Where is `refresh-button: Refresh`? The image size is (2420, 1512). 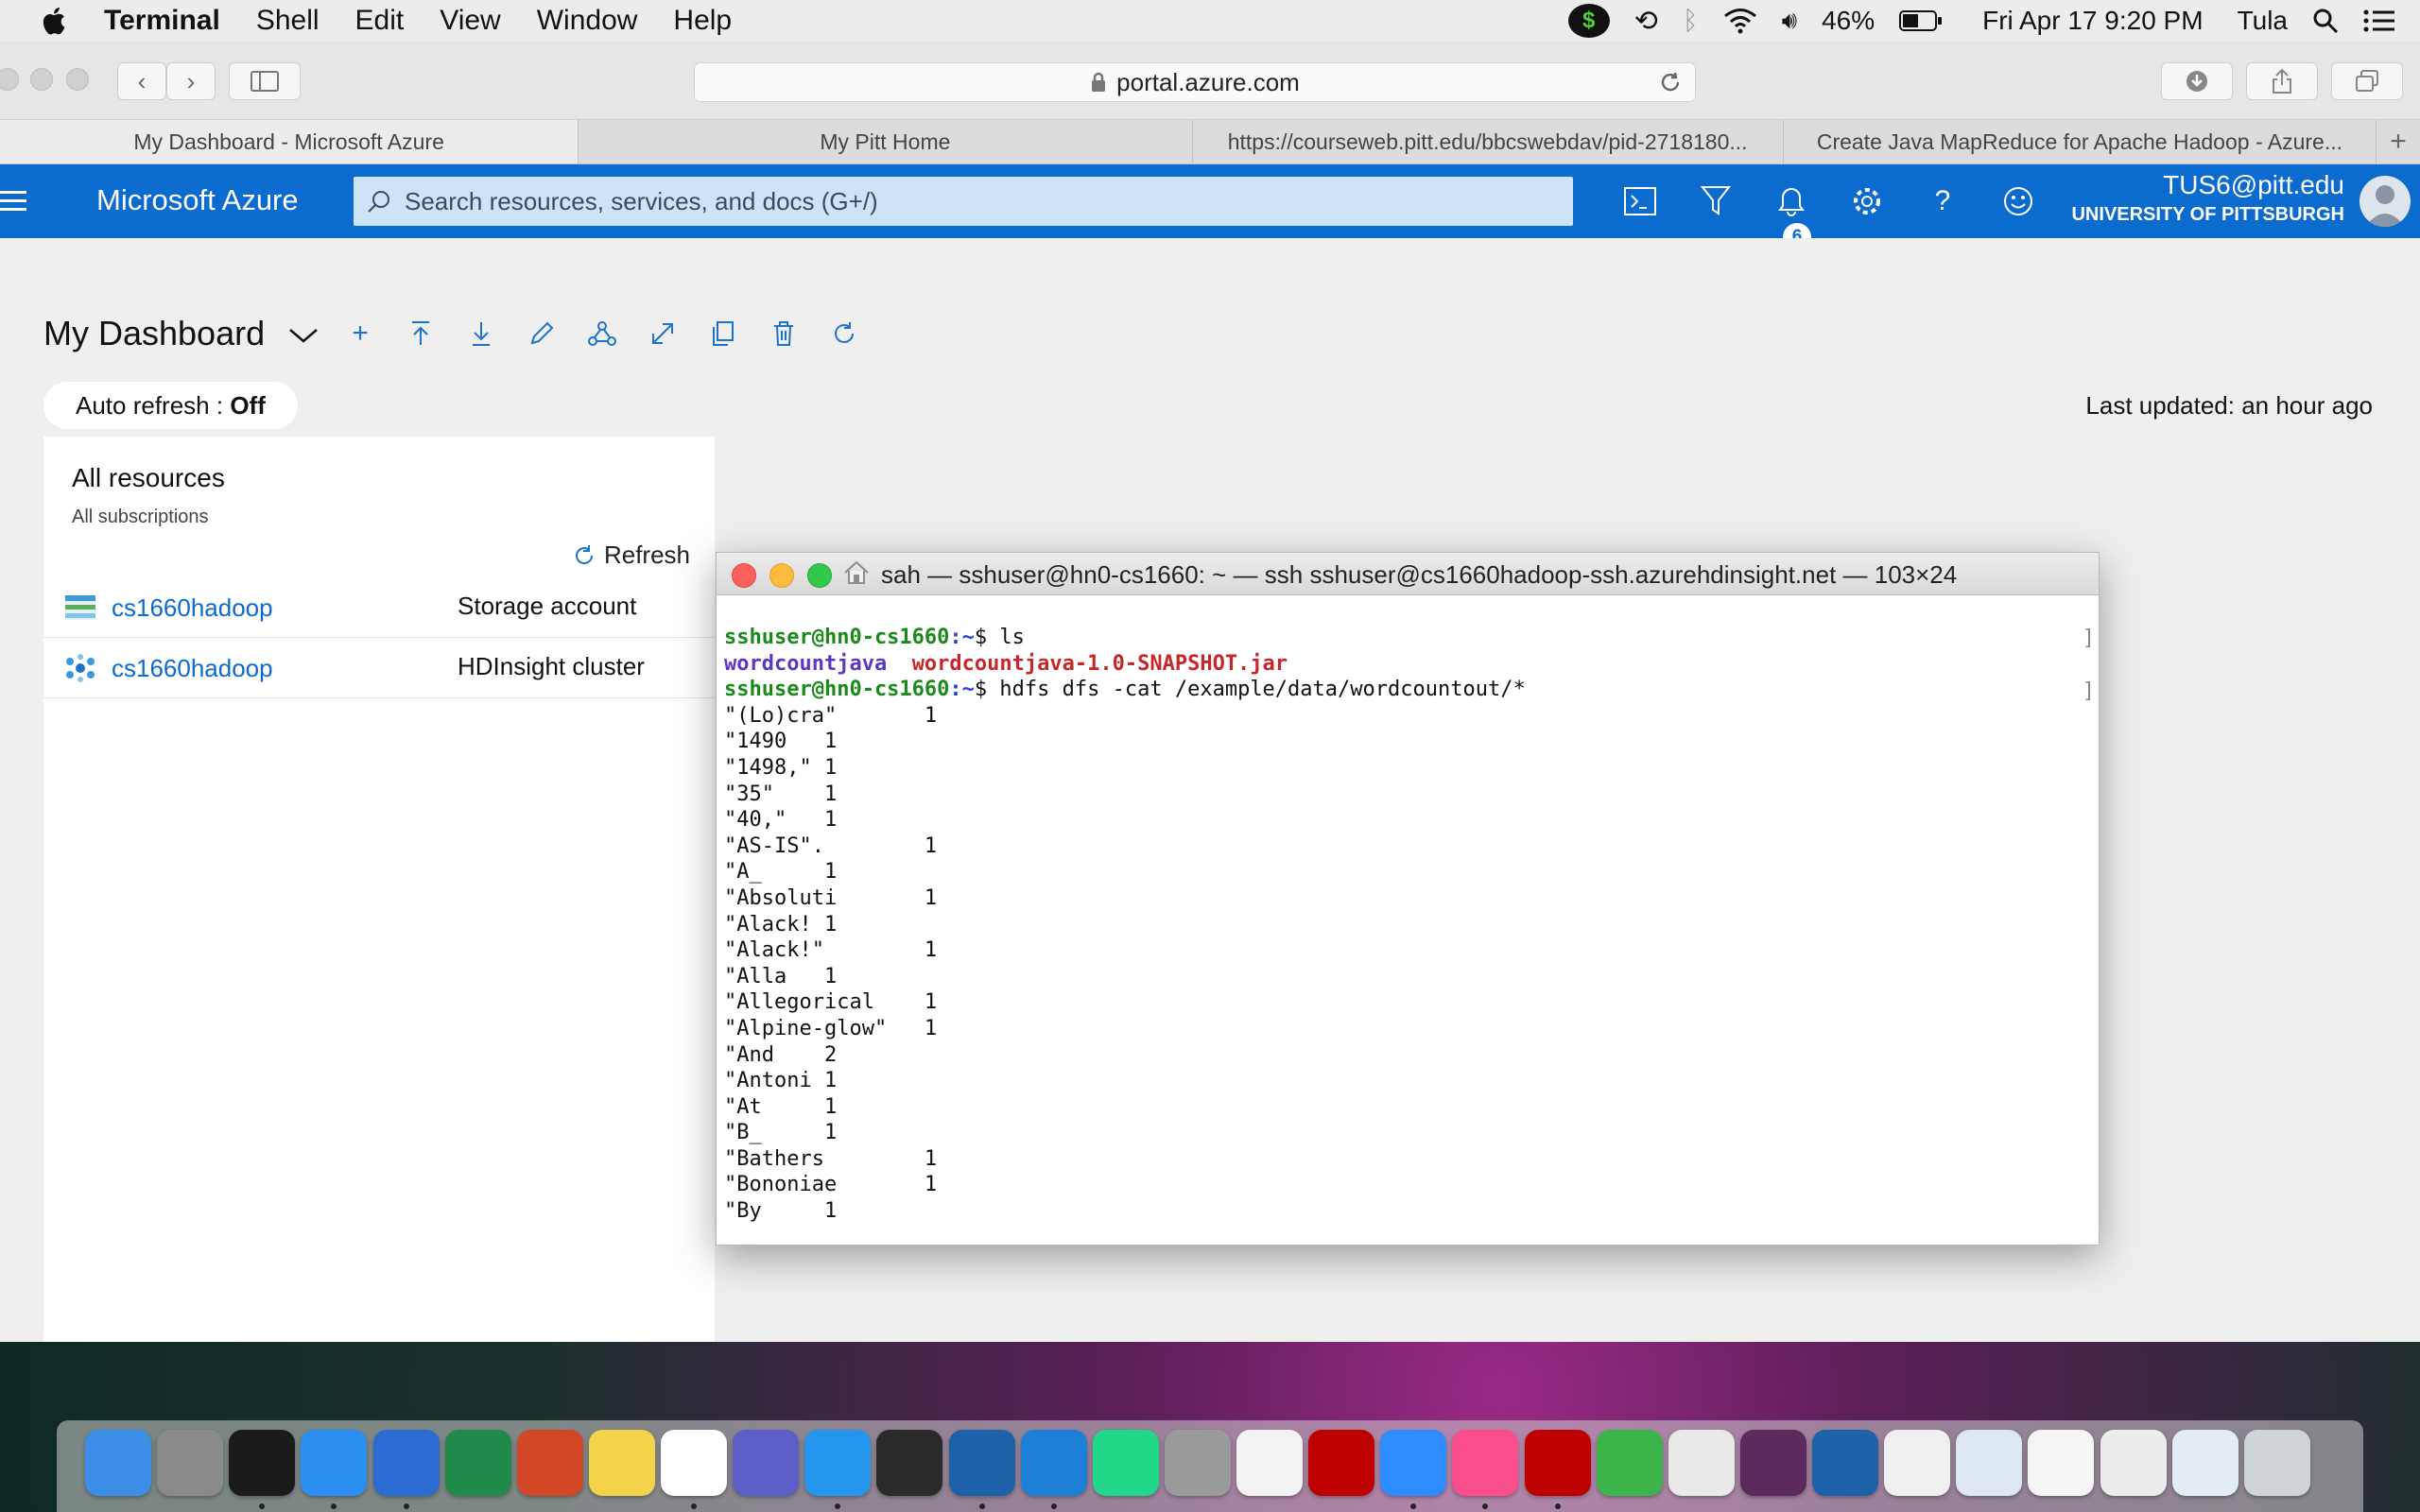
refresh-button: Refresh is located at coordinates (631, 555).